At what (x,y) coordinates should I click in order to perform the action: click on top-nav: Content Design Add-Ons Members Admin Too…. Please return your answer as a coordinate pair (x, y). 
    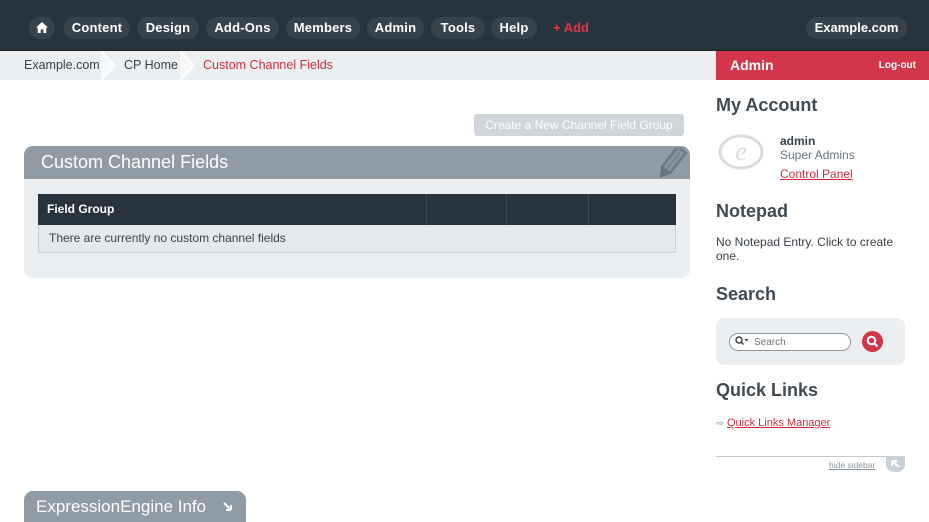
    Looking at the image, I should click on (464, 25).